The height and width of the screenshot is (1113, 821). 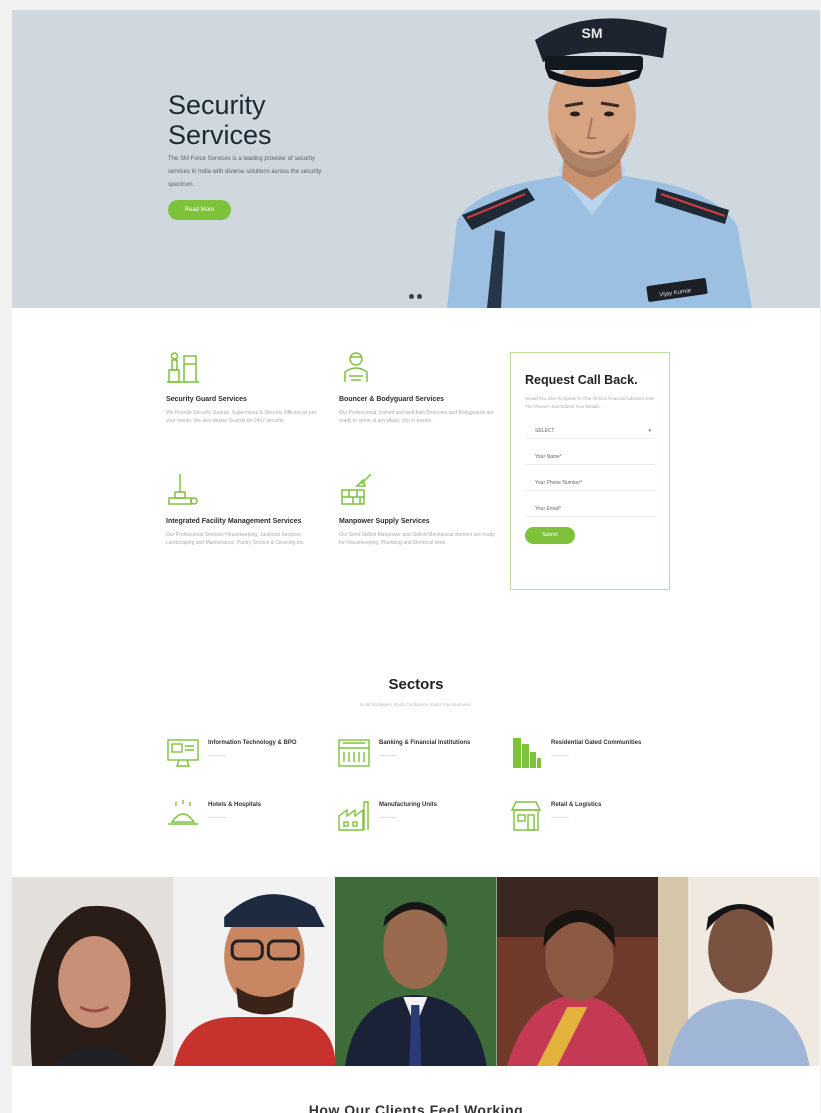 I want to click on sectors-title: Sectors, so click(x=416, y=684).